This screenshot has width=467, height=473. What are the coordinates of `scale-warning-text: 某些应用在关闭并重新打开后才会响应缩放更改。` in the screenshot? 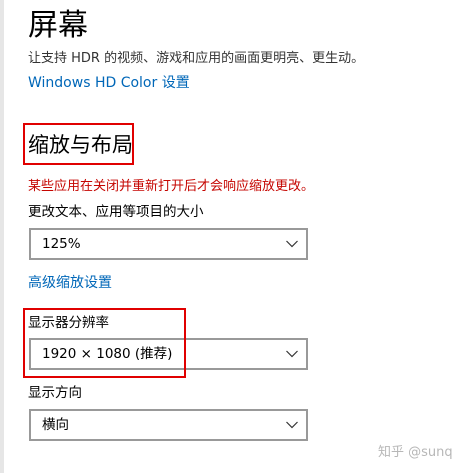 It's located at (171, 186).